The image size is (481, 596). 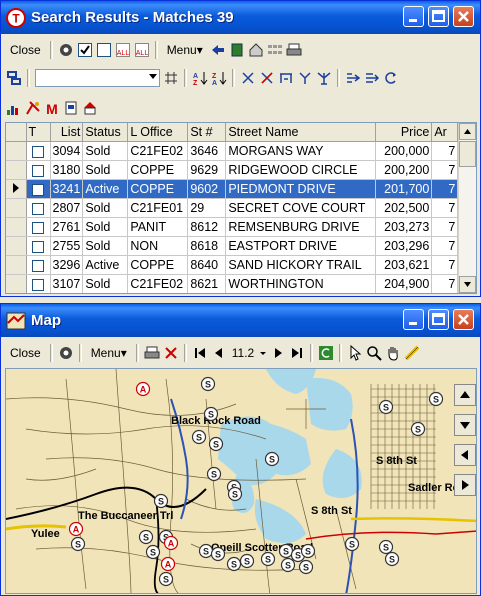 I want to click on zoom-icon, so click(x=374, y=353).